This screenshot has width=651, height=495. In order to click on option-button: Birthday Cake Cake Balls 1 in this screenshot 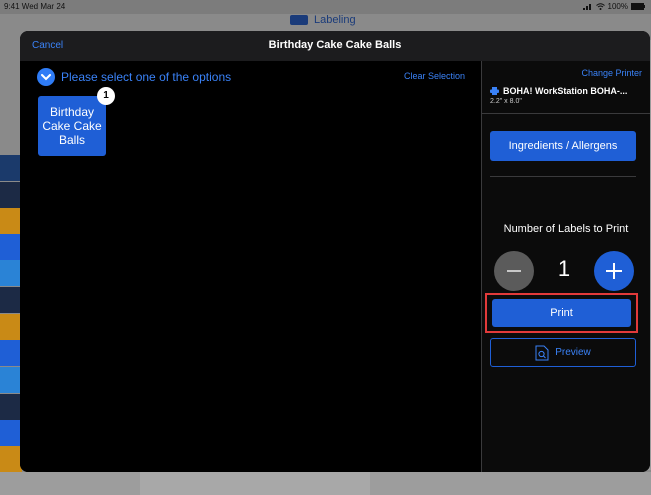, I will do `click(76, 121)`.